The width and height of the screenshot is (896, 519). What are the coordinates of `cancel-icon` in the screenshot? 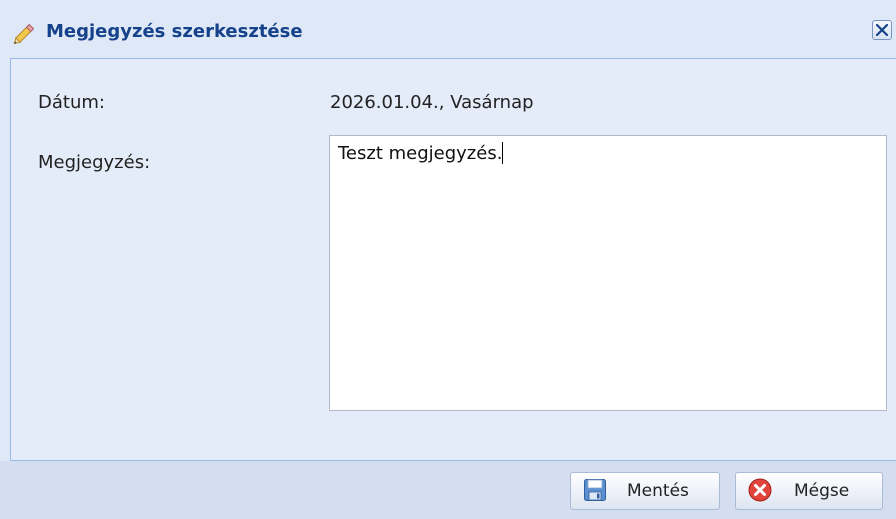 It's located at (760, 490).